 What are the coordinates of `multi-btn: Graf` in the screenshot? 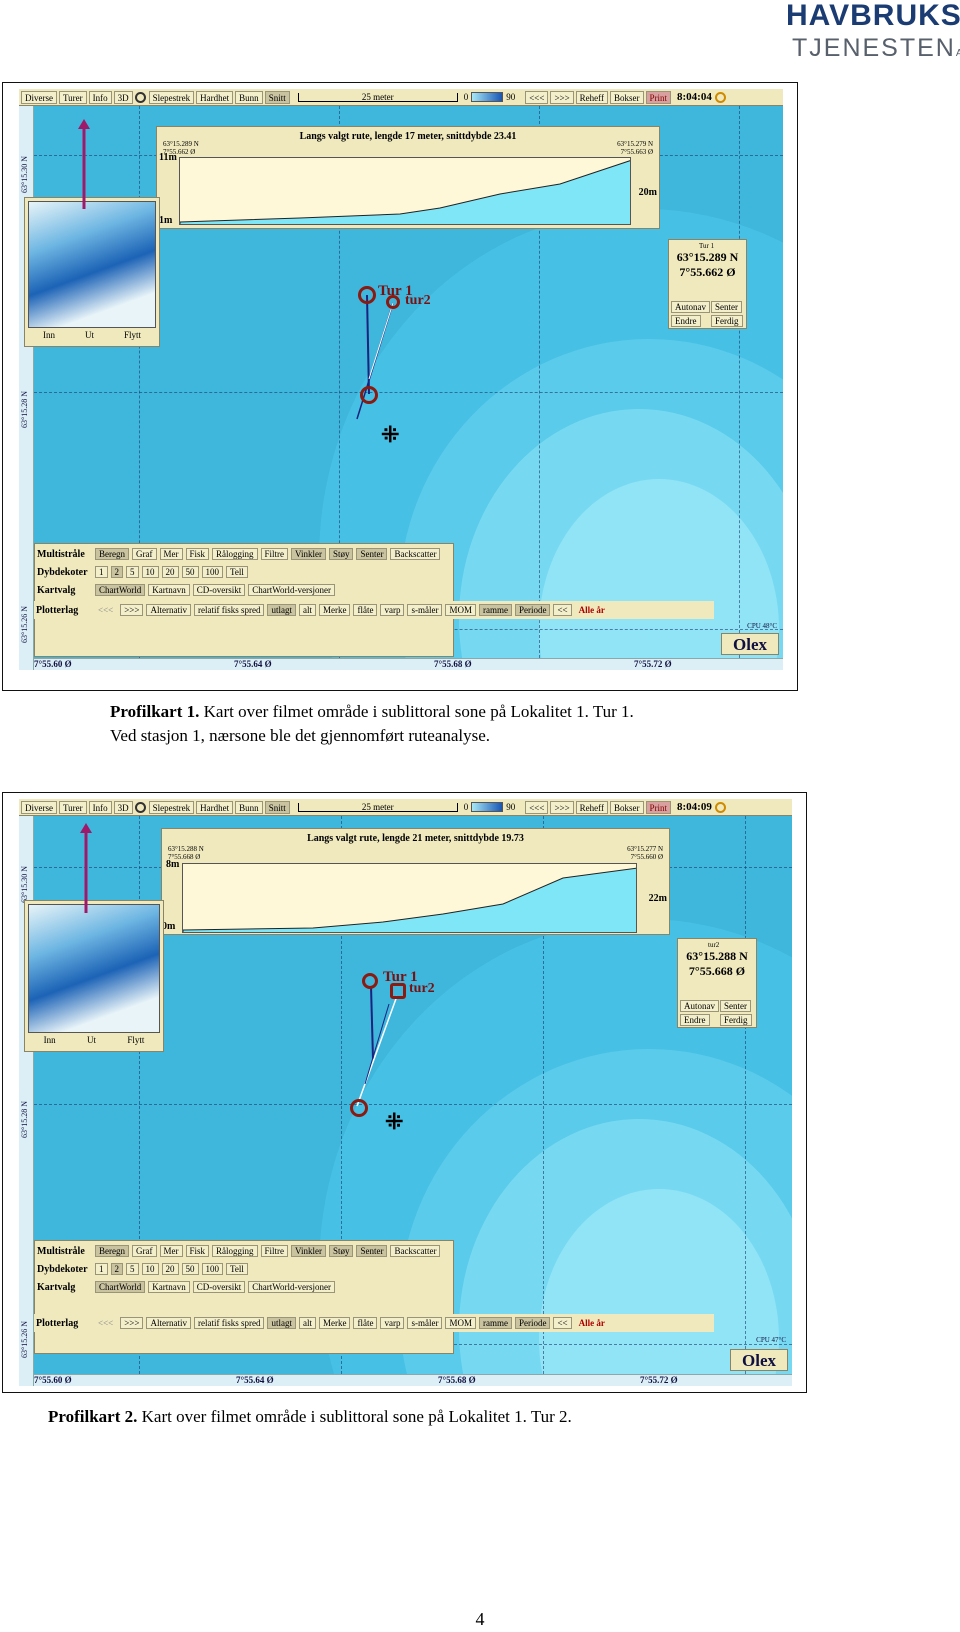 It's located at (144, 554).